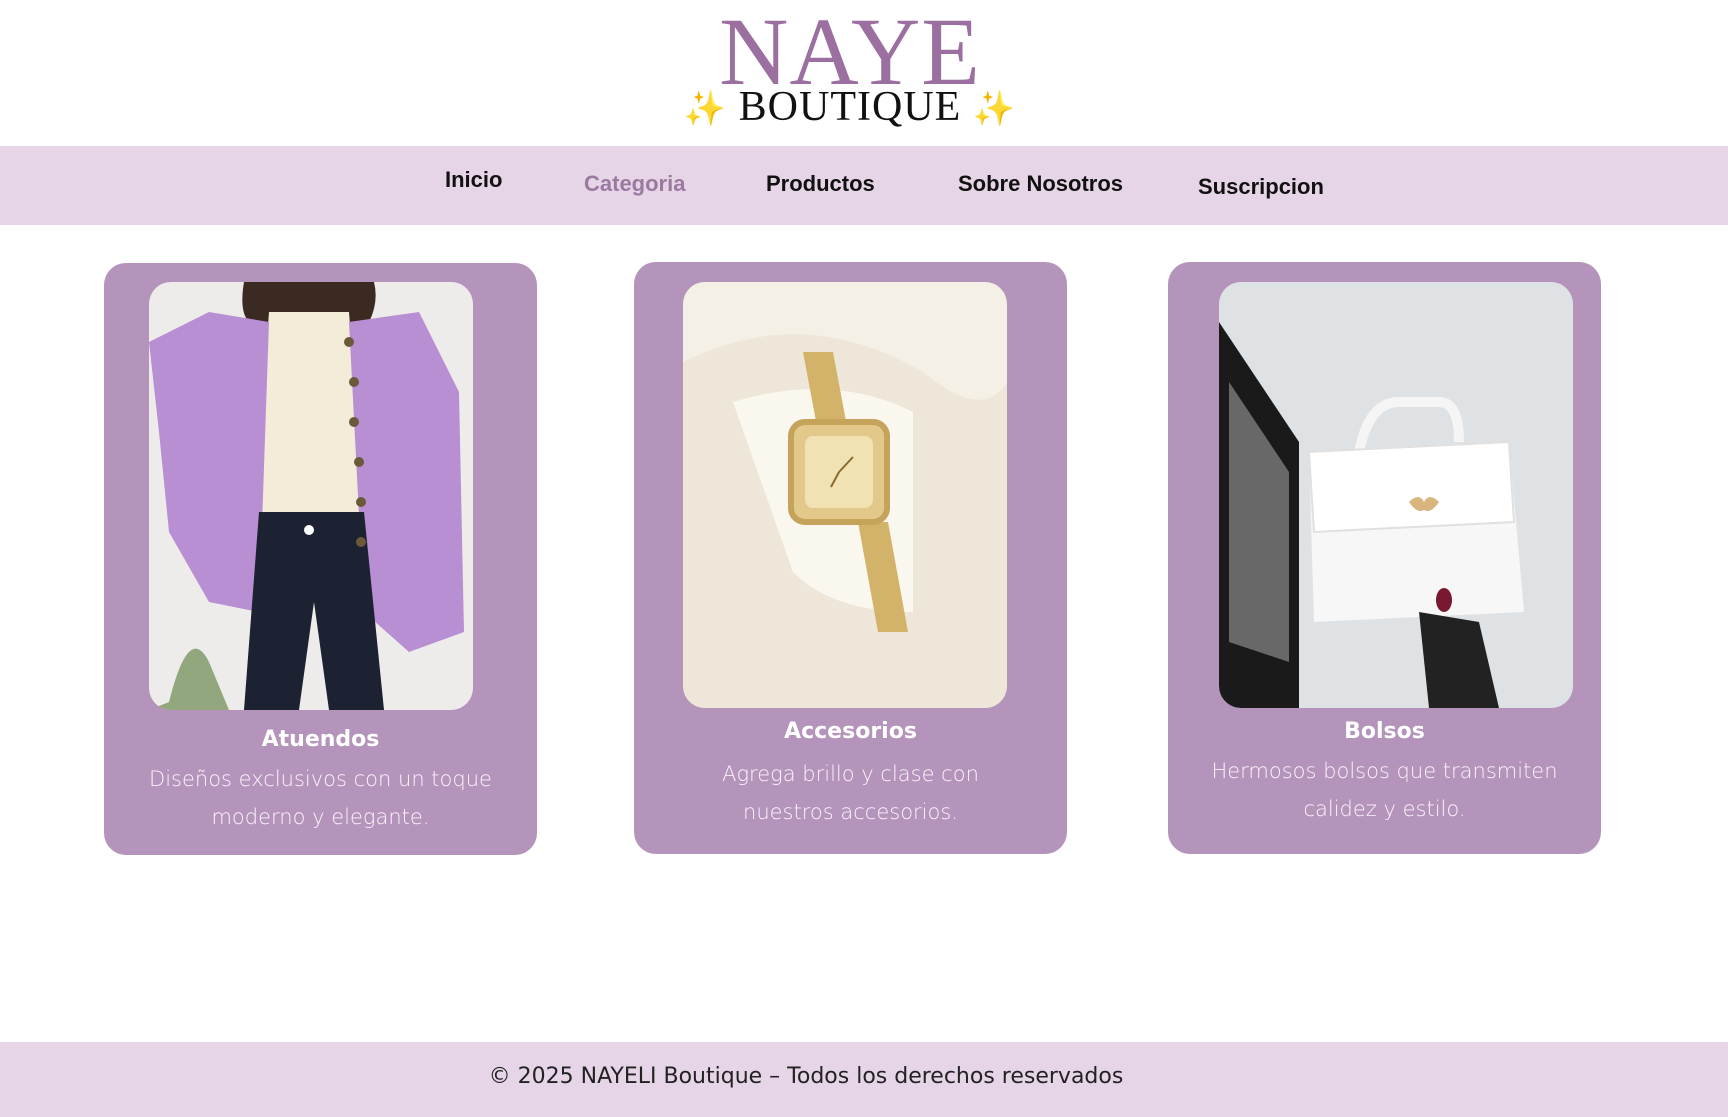  Describe the element at coordinates (1261, 187) in the screenshot. I see `nav-item-suscripcion: Suscripcion` at that location.